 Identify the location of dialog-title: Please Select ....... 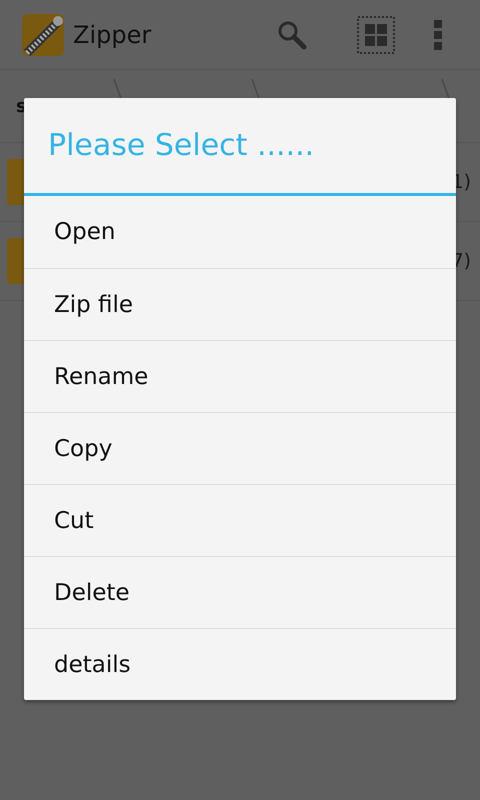
(181, 145).